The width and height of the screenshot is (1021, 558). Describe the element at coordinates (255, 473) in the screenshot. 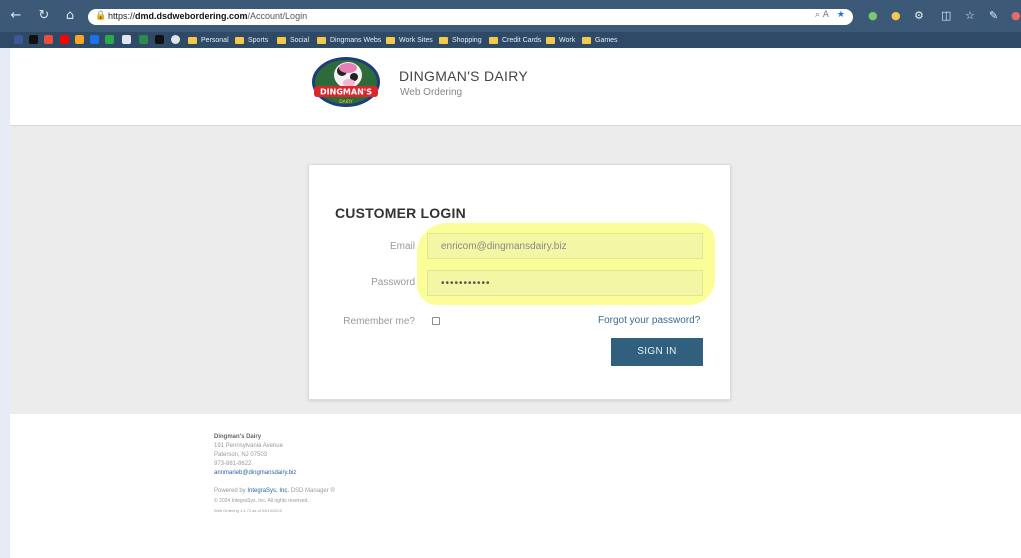

I see `footer-email-link: annmarieb@dingmansdairy.biz` at that location.